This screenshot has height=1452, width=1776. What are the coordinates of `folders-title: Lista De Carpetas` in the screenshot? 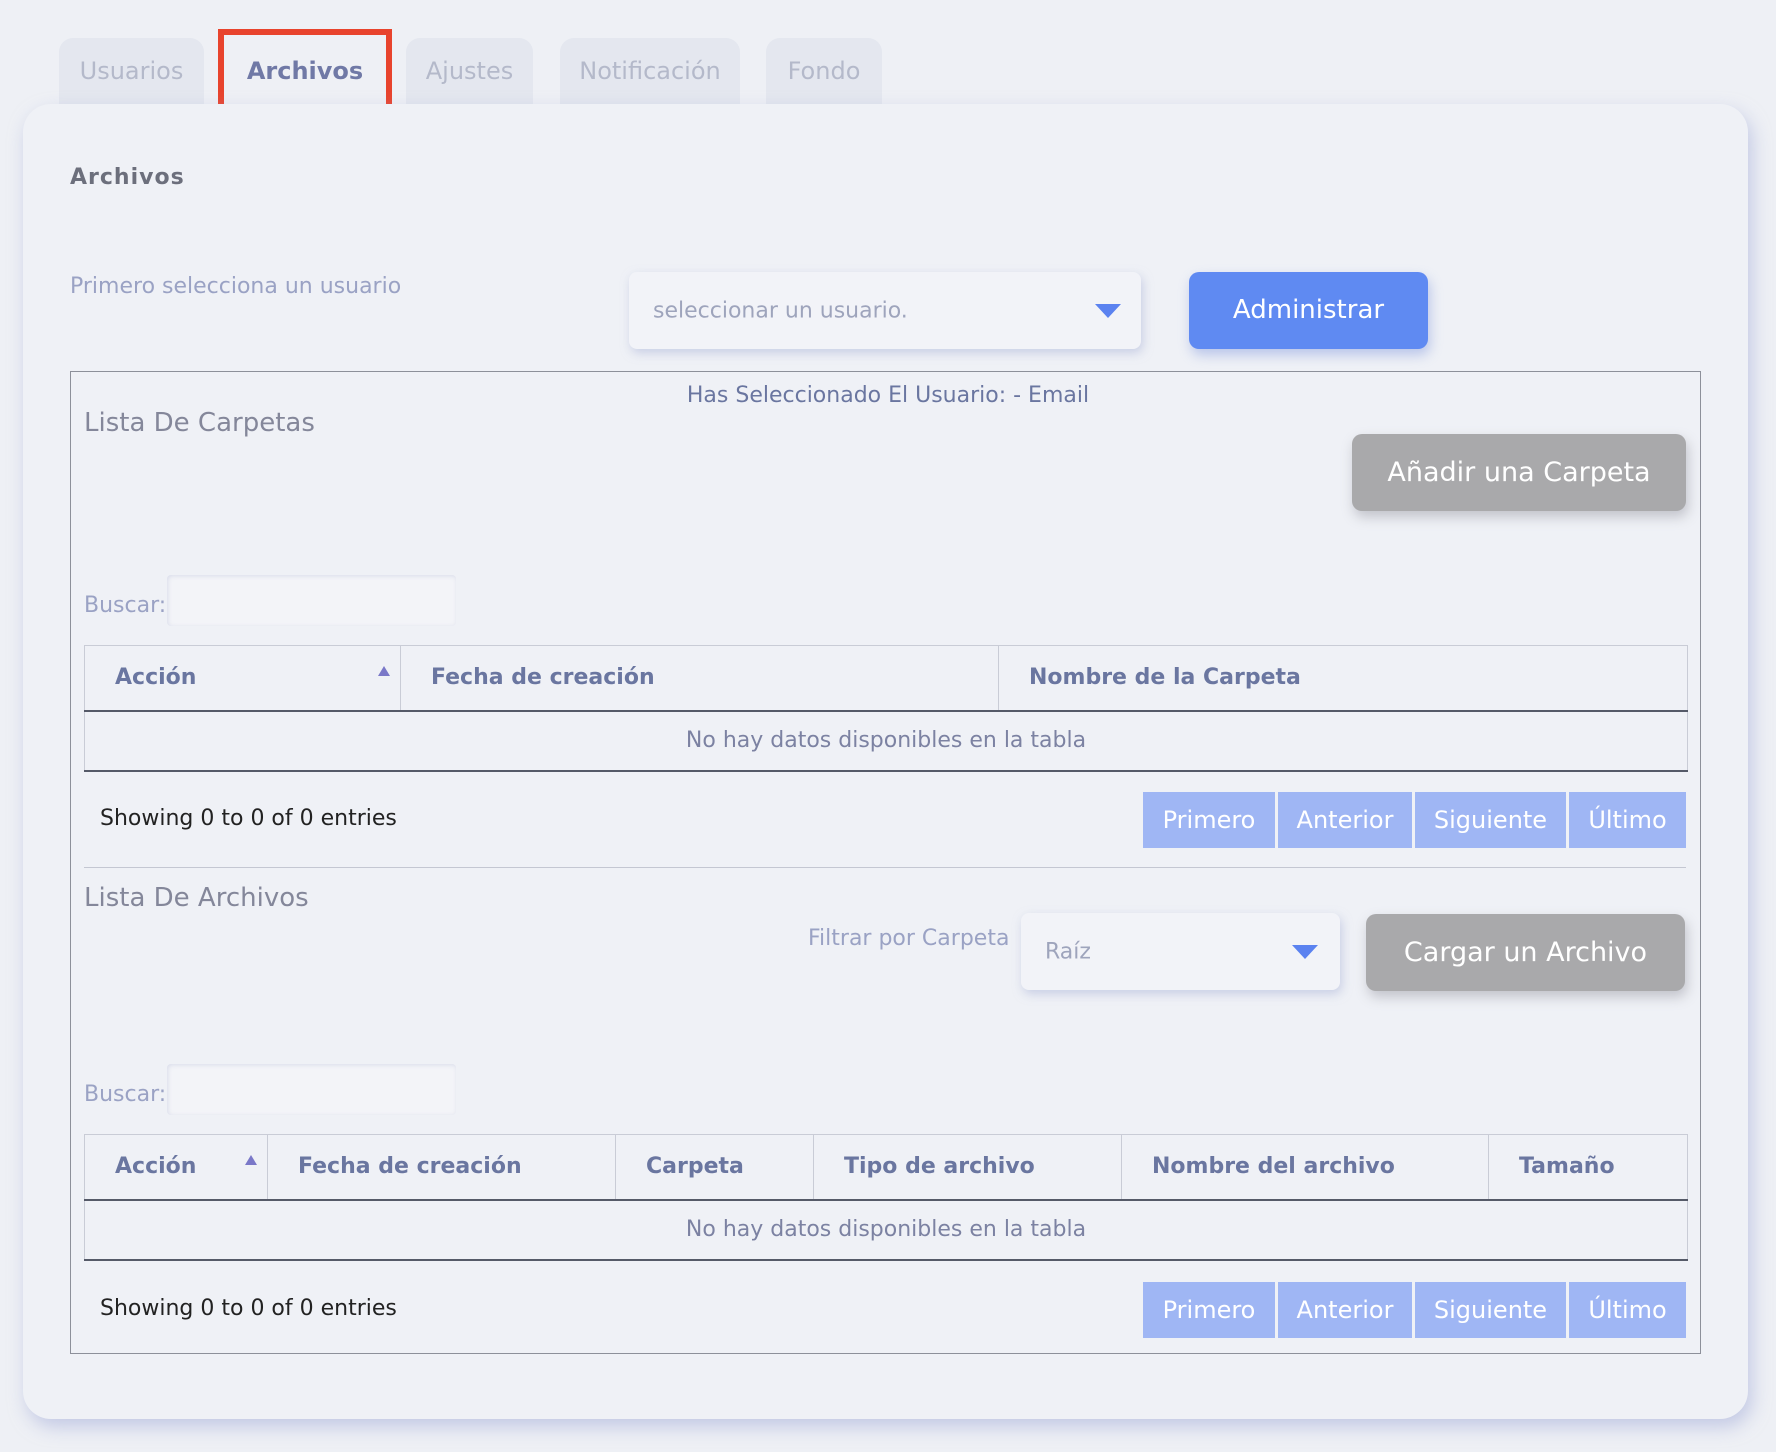 It's located at (199, 423).